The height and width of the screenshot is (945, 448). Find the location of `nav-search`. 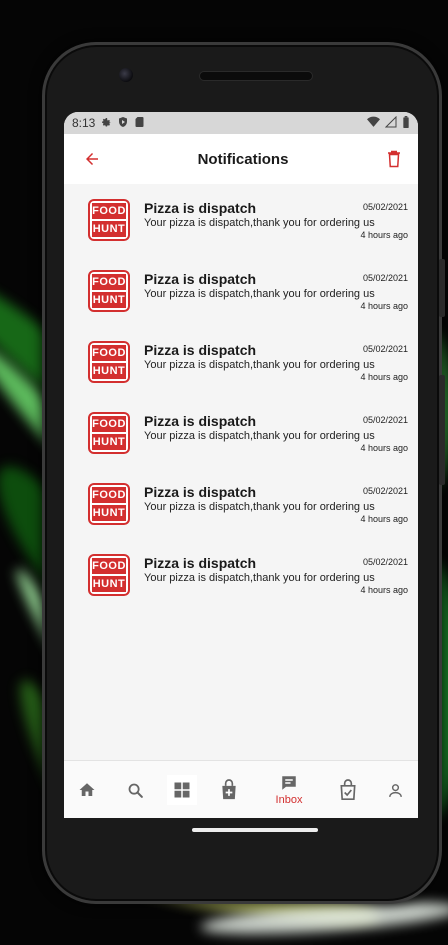

nav-search is located at coordinates (135, 789).